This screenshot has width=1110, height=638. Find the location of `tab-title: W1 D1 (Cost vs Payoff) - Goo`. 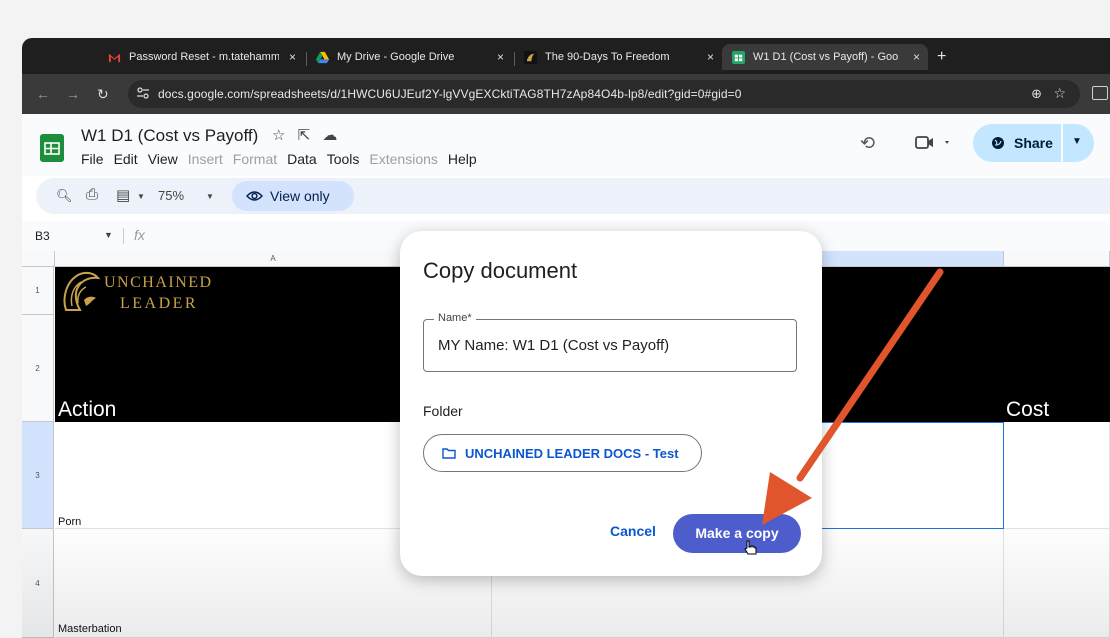

tab-title: W1 D1 (Cost vs Payoff) - Goo is located at coordinates (826, 57).